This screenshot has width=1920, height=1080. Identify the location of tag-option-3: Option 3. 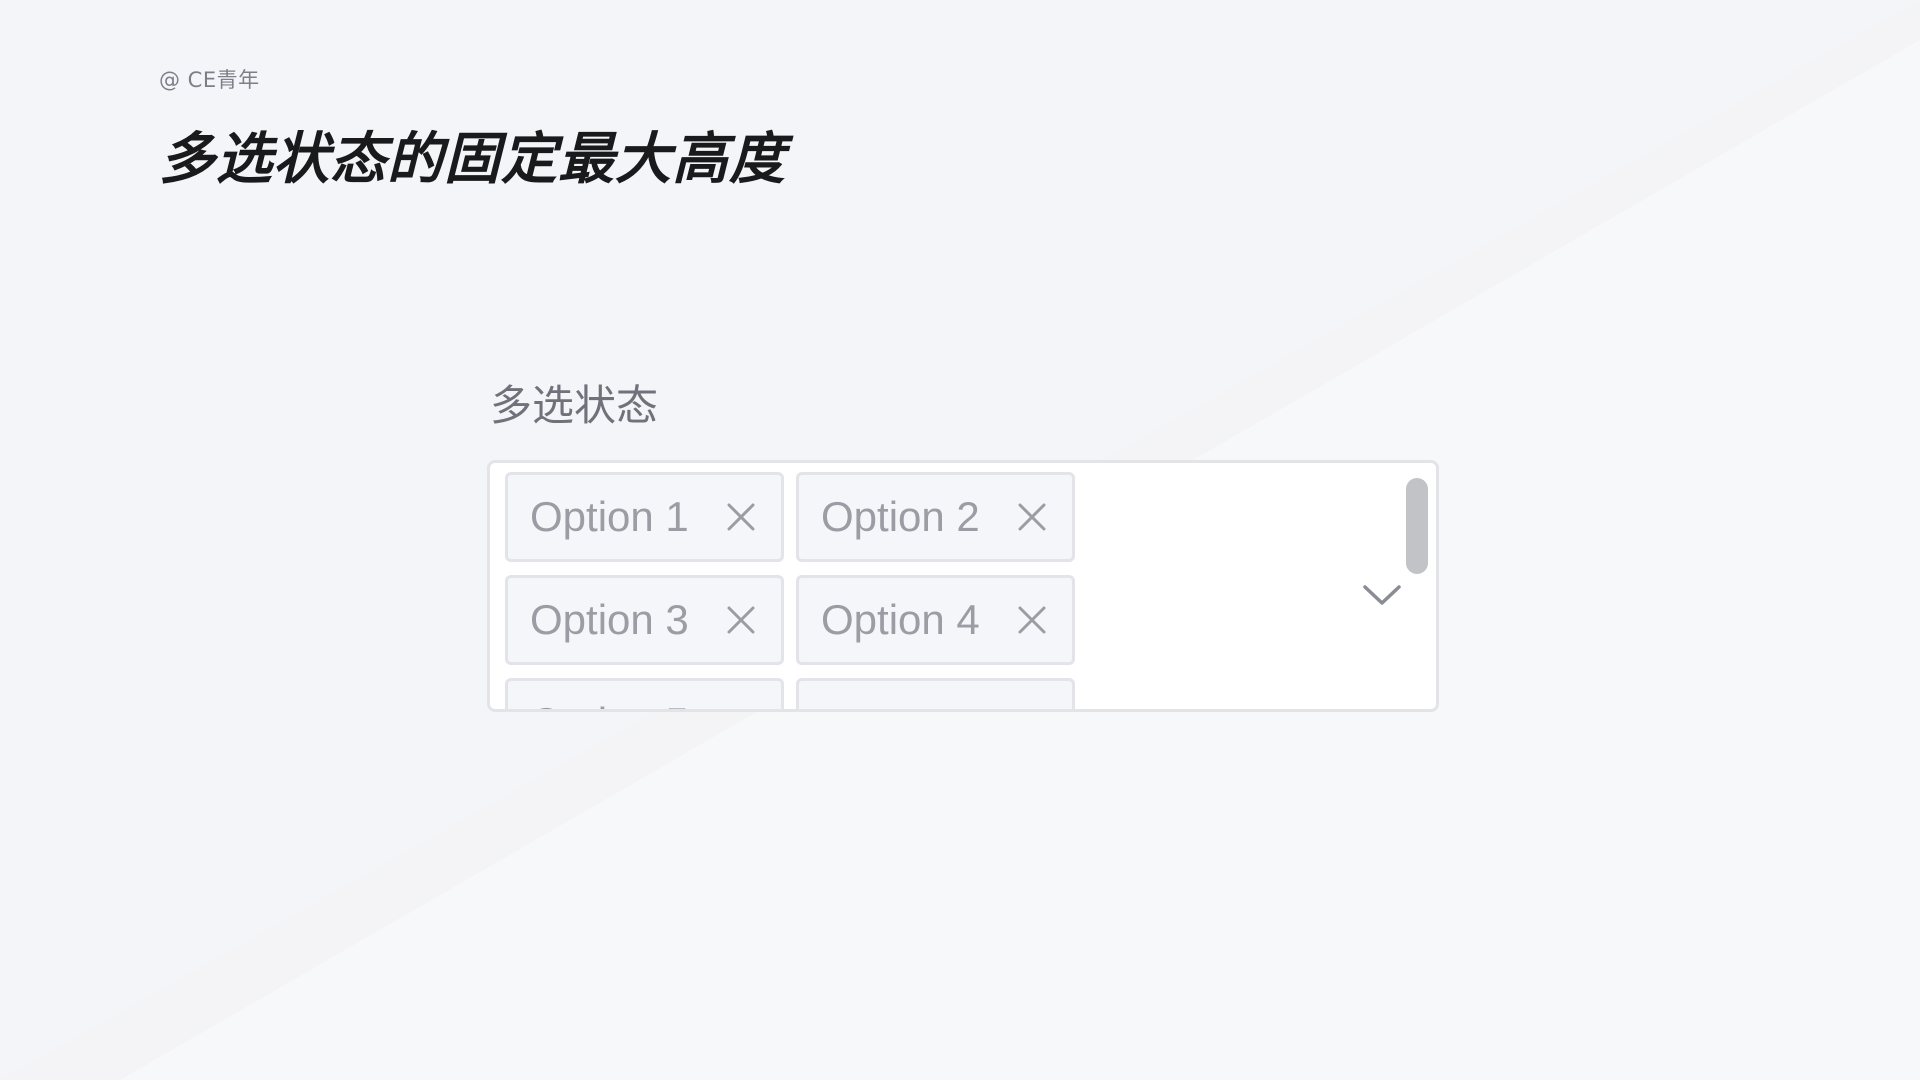
(644, 620).